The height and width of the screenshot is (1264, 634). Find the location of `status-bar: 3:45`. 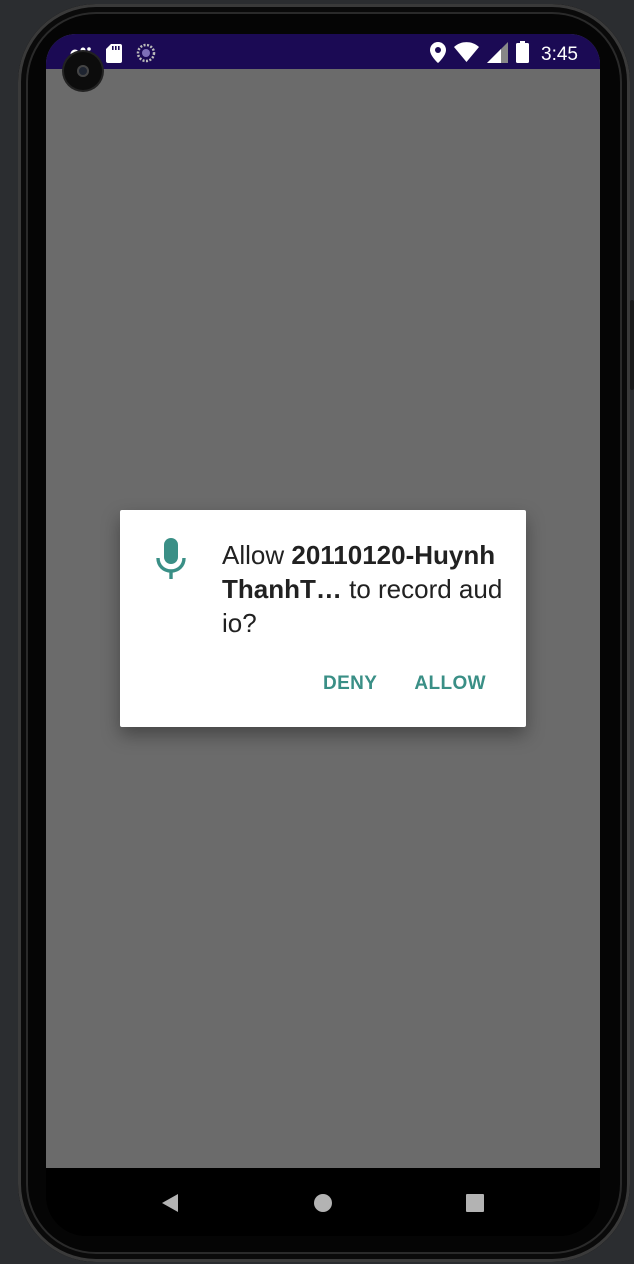

status-bar: 3:45 is located at coordinates (323, 51).